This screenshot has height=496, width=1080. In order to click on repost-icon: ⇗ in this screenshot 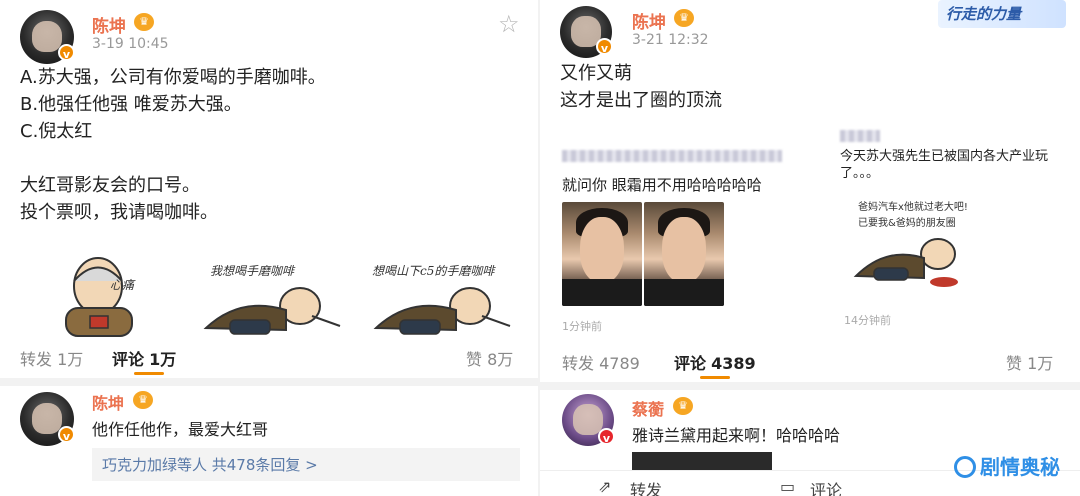, I will do `click(604, 486)`.